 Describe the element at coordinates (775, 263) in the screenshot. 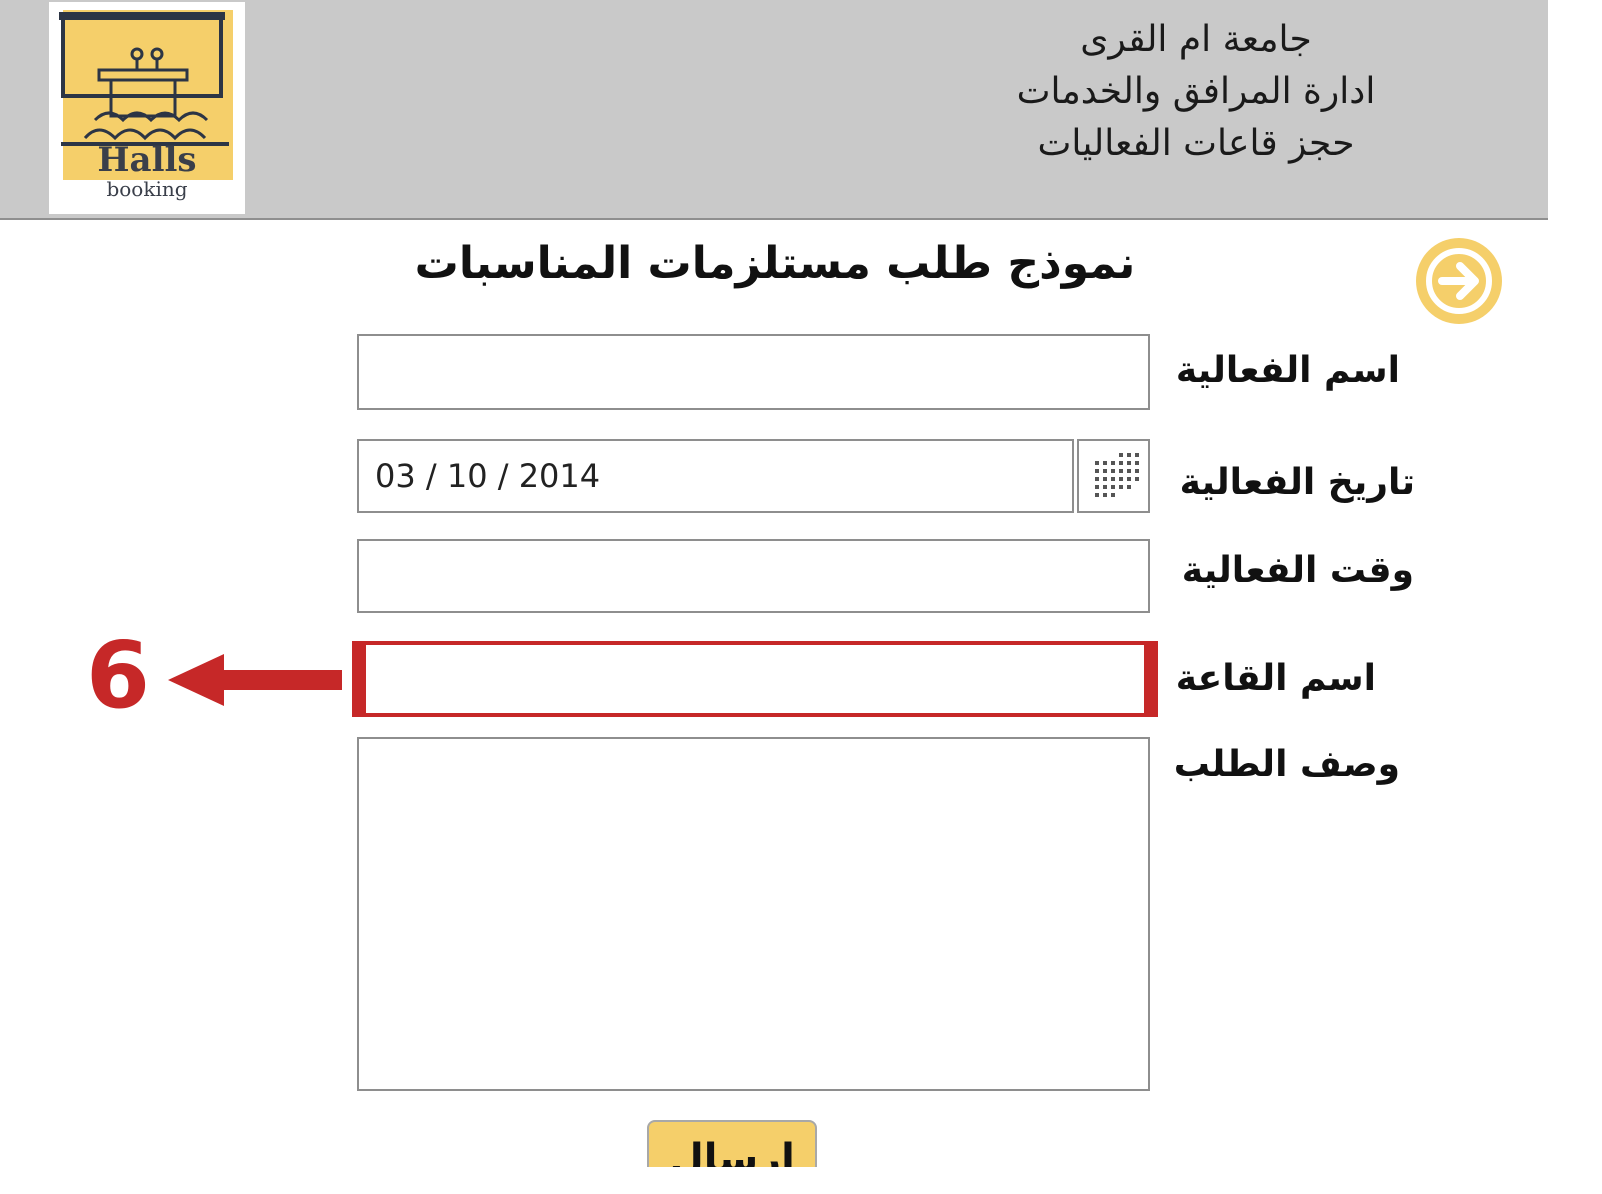

I see `form-title: نموذج طلب مستلزمات المناسبات` at that location.